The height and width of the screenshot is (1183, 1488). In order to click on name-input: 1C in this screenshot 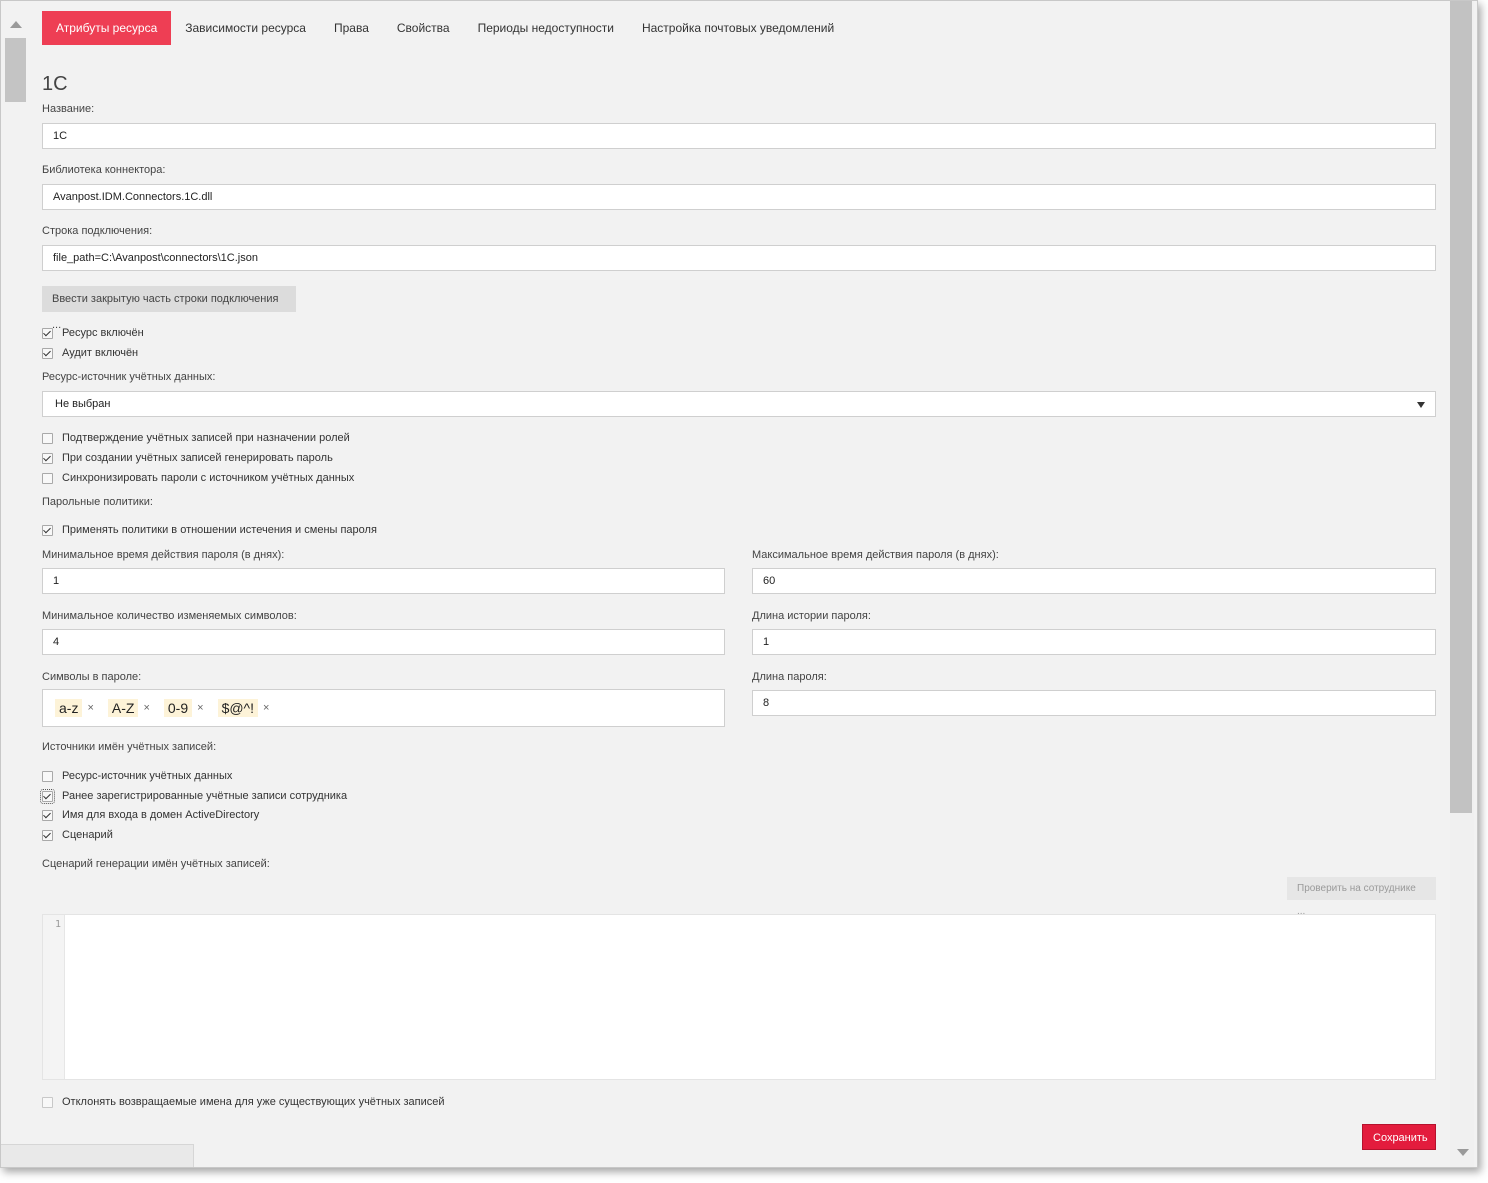, I will do `click(739, 136)`.